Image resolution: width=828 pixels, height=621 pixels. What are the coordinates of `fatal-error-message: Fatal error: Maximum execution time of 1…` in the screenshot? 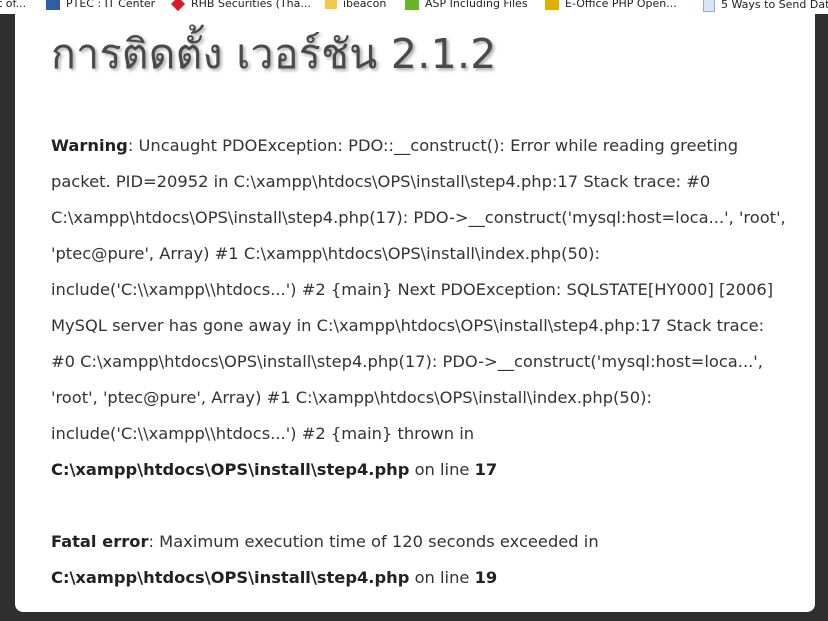 It's located at (421, 560).